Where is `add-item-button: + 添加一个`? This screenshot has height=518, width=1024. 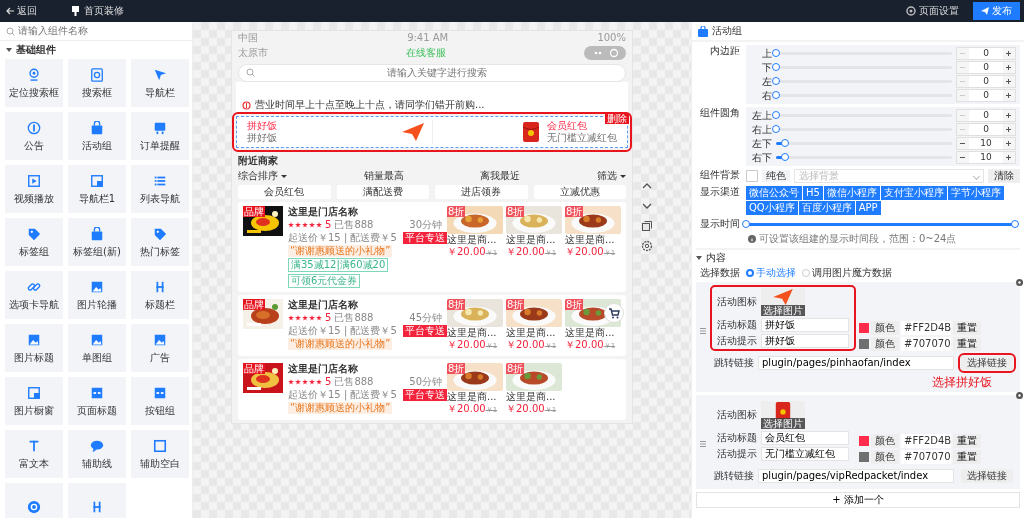
add-item-button: + 添加一个 is located at coordinates (858, 500).